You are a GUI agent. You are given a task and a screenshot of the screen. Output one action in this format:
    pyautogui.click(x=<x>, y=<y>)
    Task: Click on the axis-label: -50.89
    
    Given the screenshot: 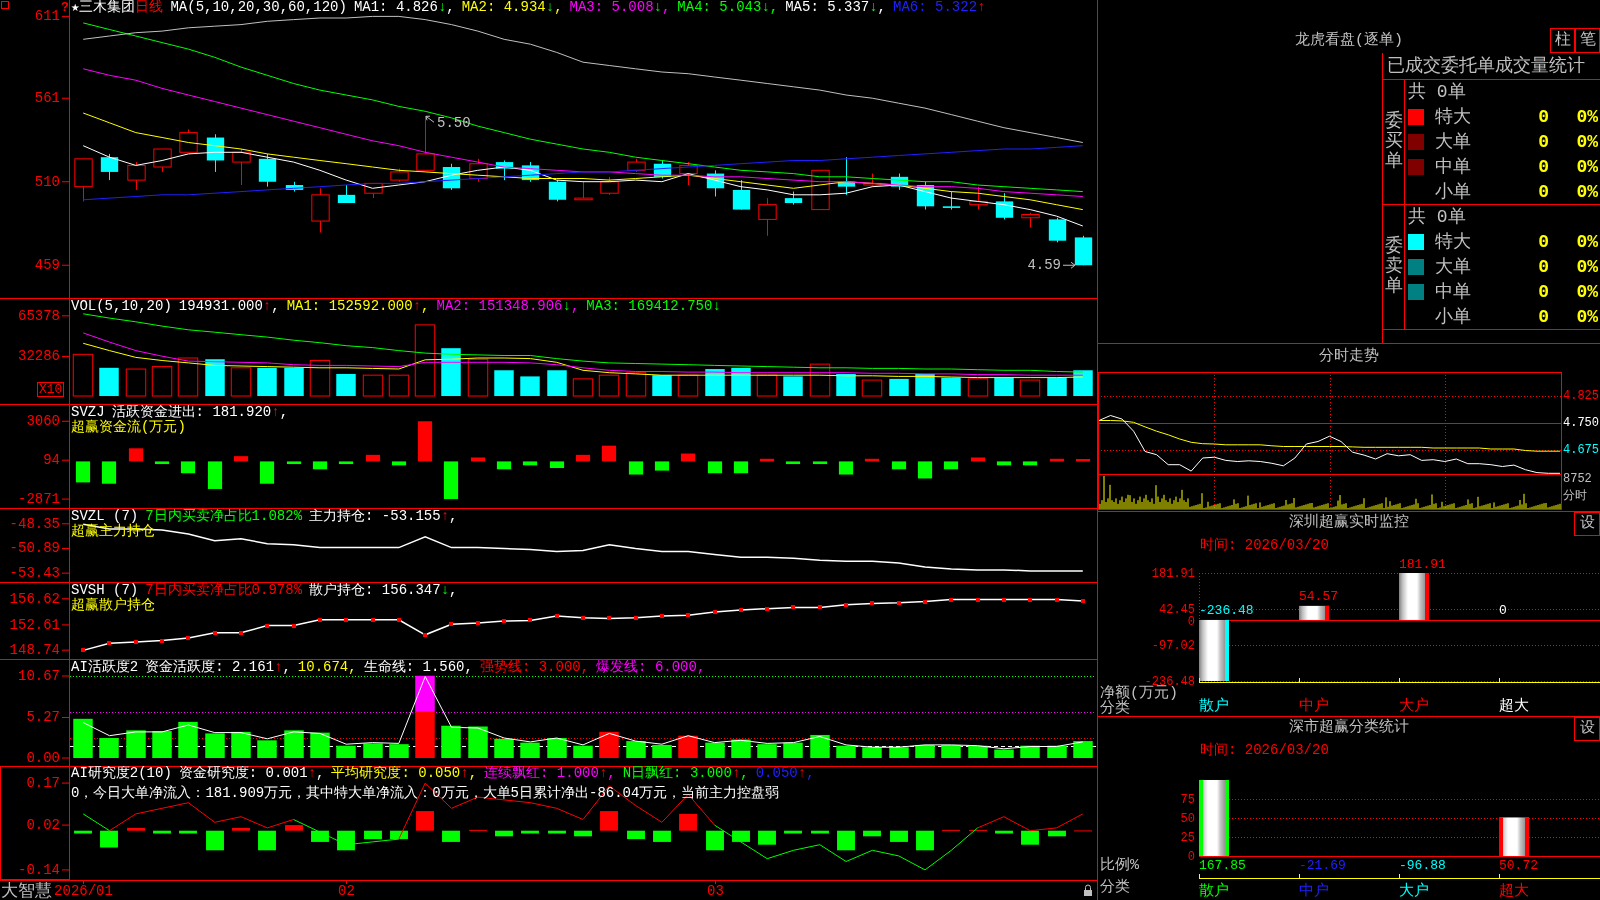 What is the action you would take?
    pyautogui.click(x=34, y=548)
    